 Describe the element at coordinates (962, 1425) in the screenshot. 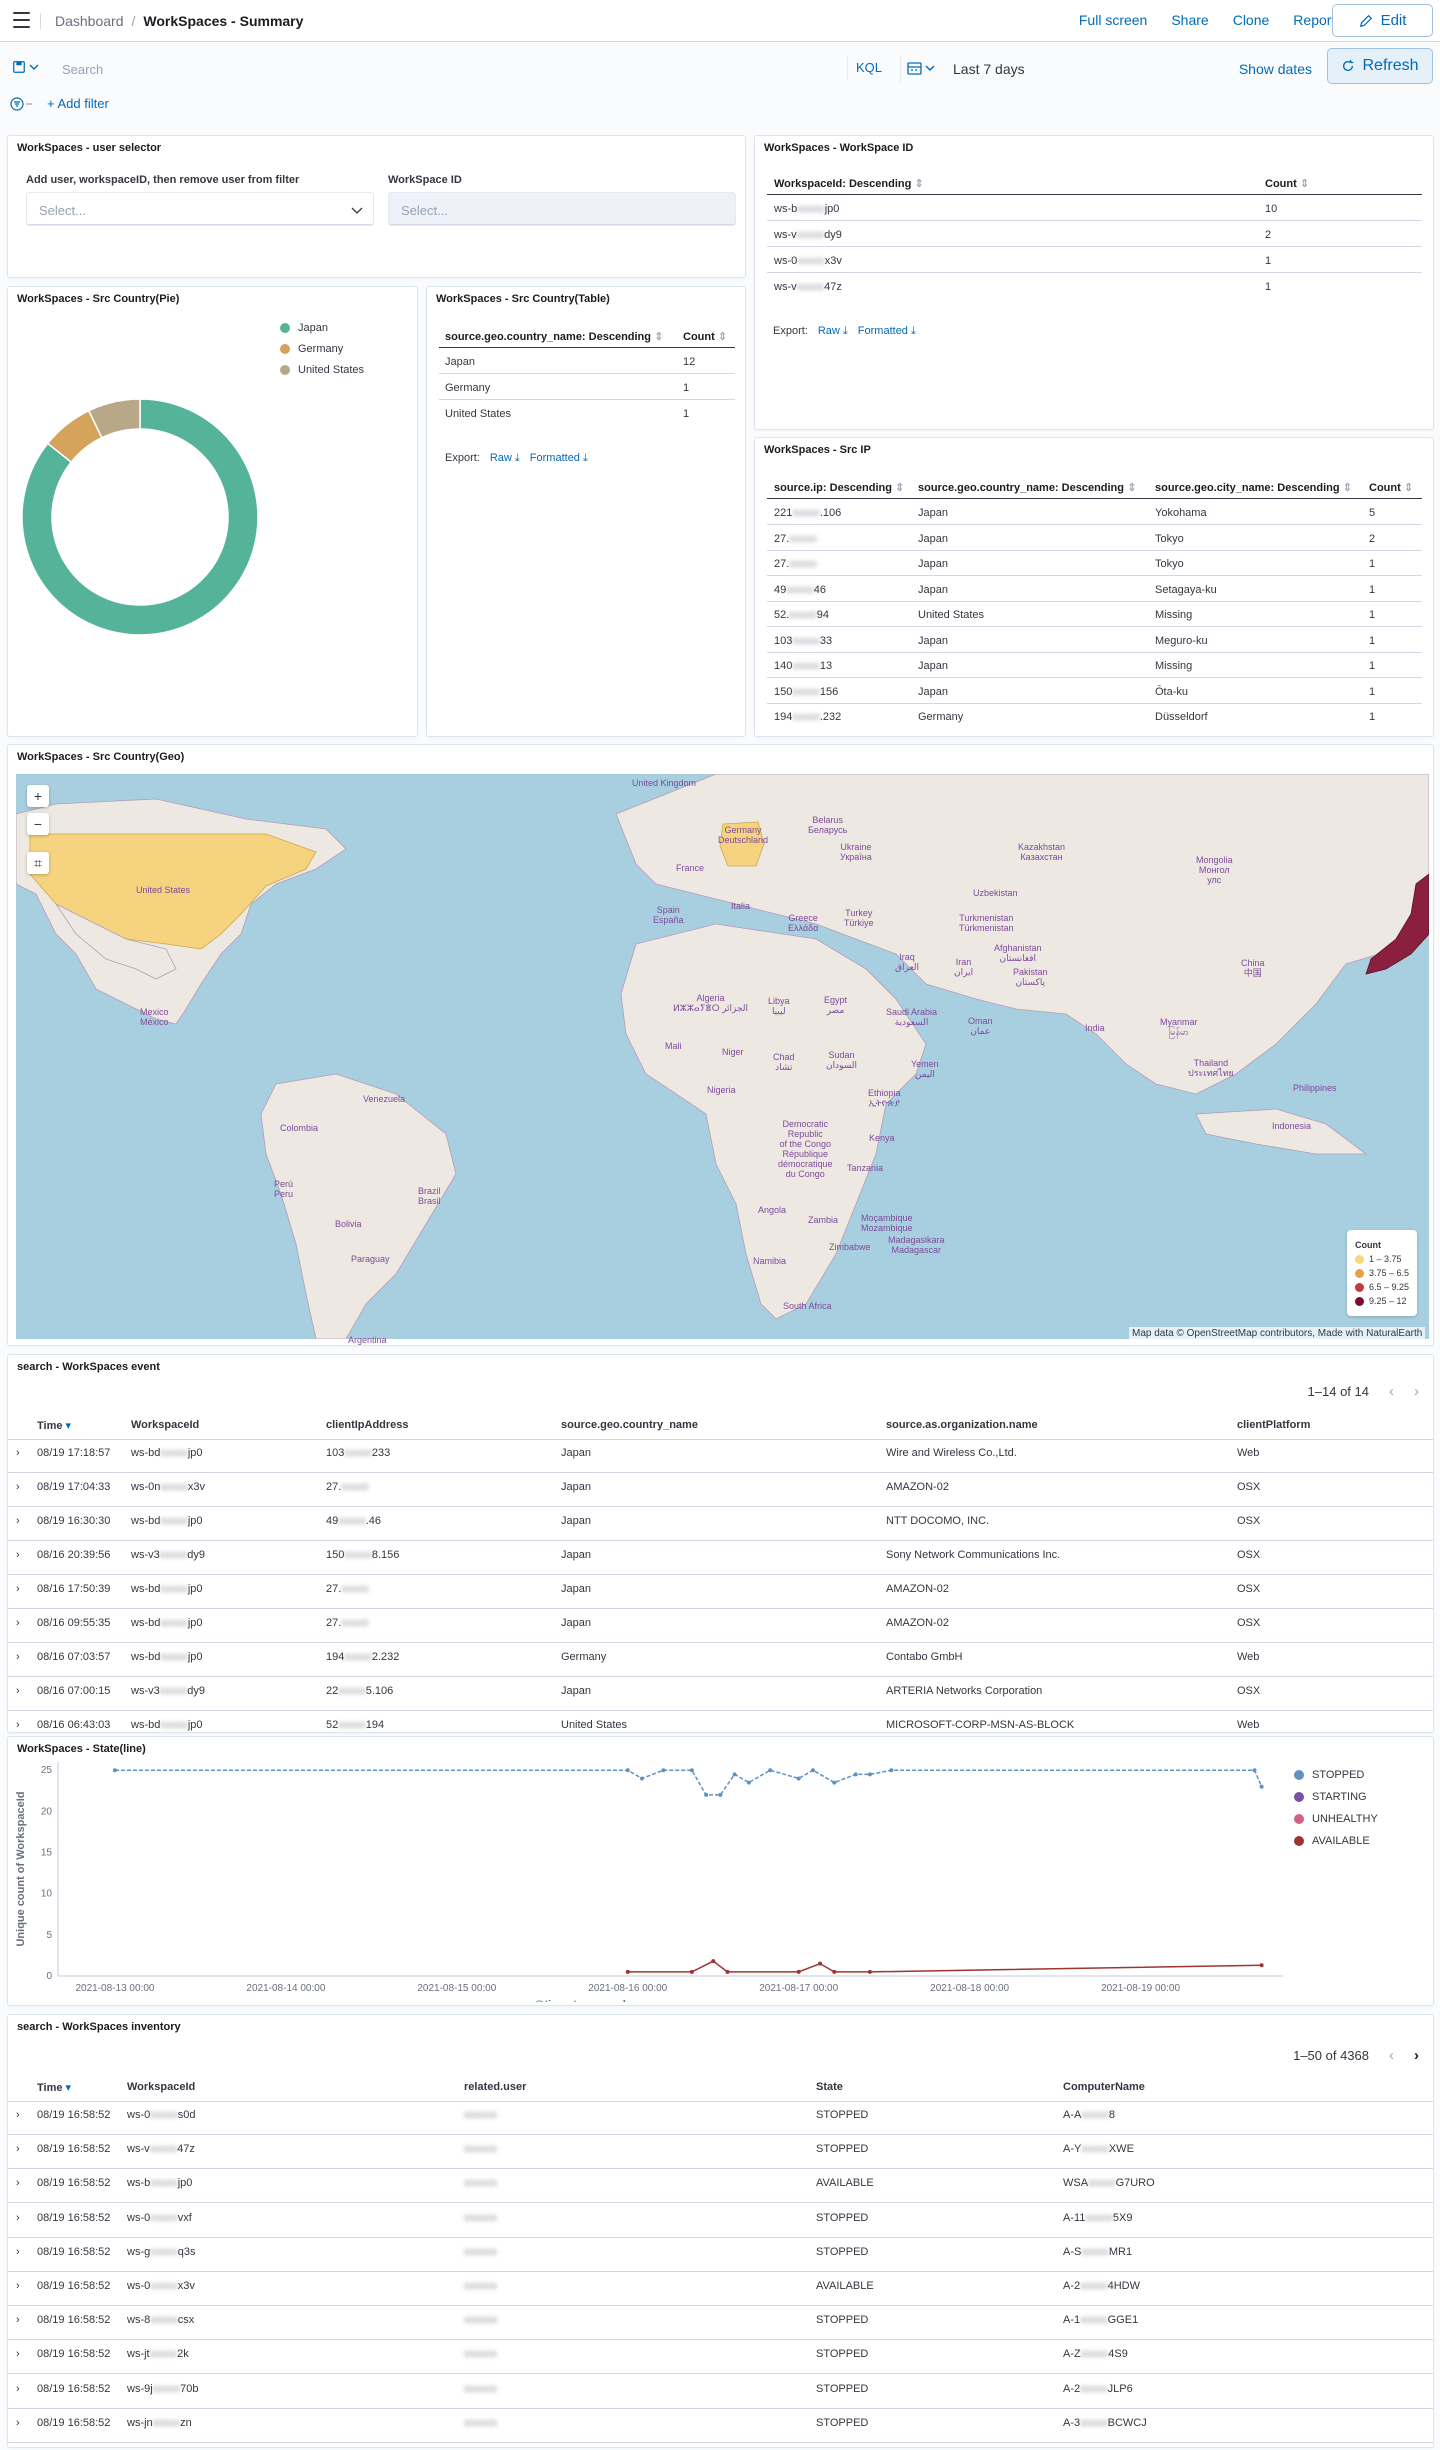

I see `column-header-org: source.as.organization.name` at that location.